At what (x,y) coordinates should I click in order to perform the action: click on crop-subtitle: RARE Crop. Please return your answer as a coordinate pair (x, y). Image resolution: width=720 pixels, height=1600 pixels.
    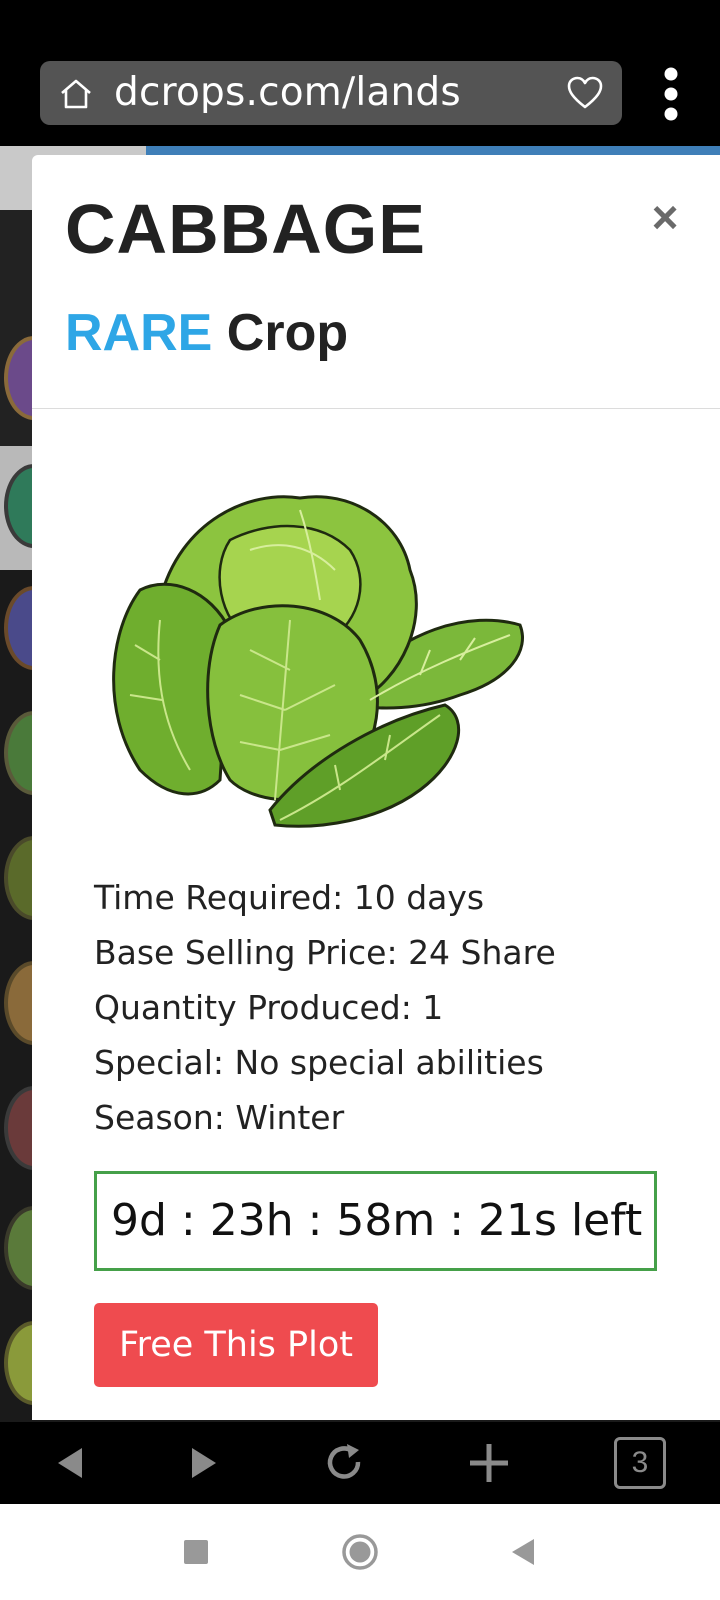
    Looking at the image, I should click on (206, 333).